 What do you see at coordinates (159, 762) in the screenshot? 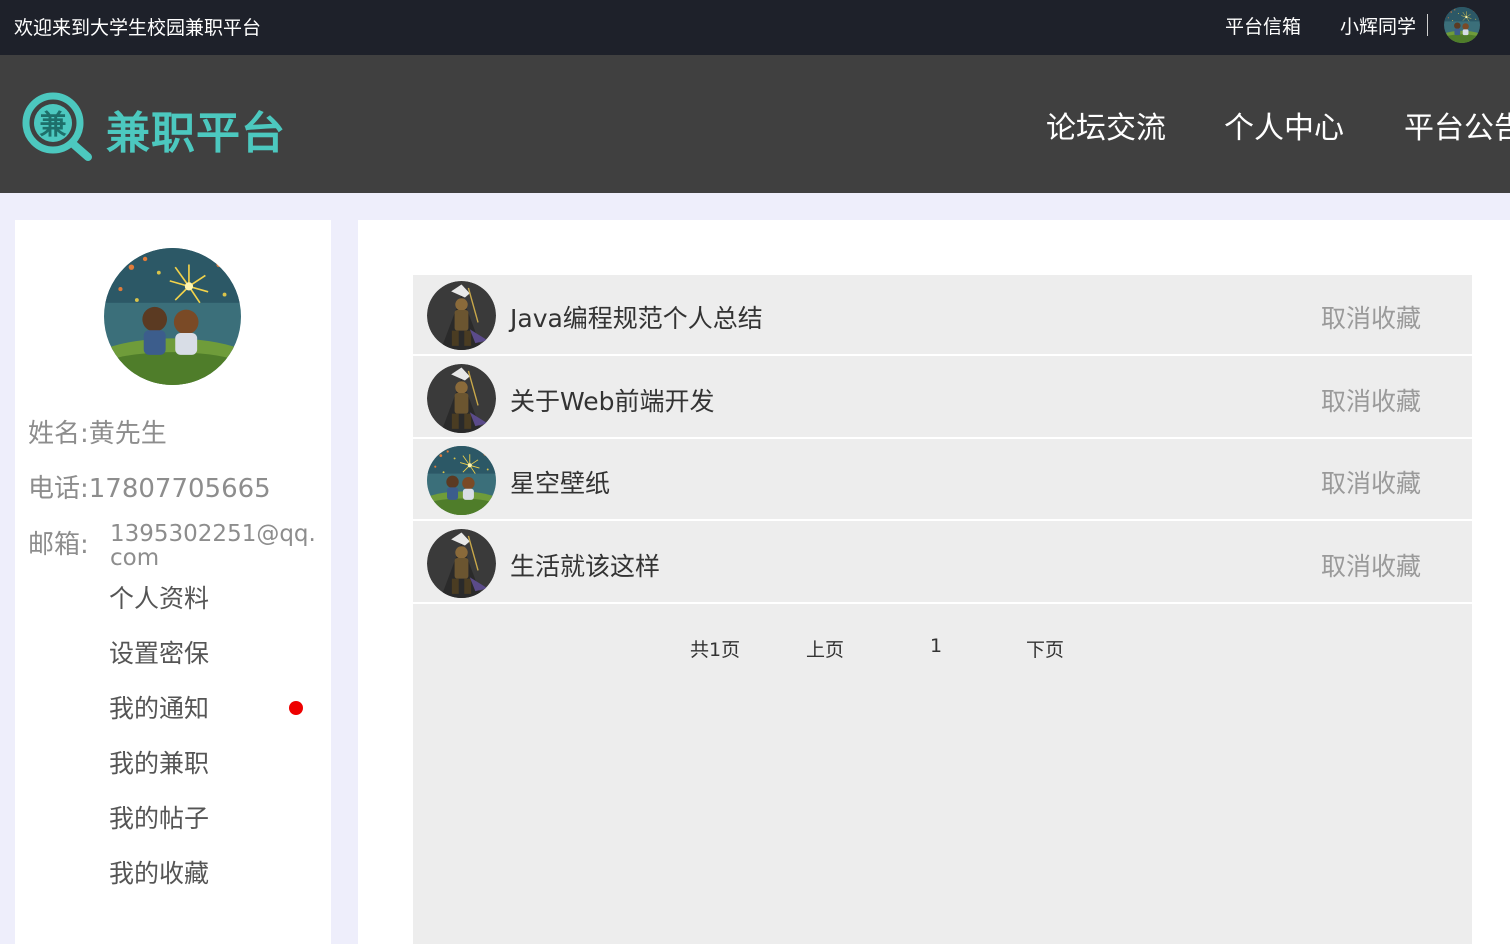
I see `menu-my-jobs: 我的兼职` at bounding box center [159, 762].